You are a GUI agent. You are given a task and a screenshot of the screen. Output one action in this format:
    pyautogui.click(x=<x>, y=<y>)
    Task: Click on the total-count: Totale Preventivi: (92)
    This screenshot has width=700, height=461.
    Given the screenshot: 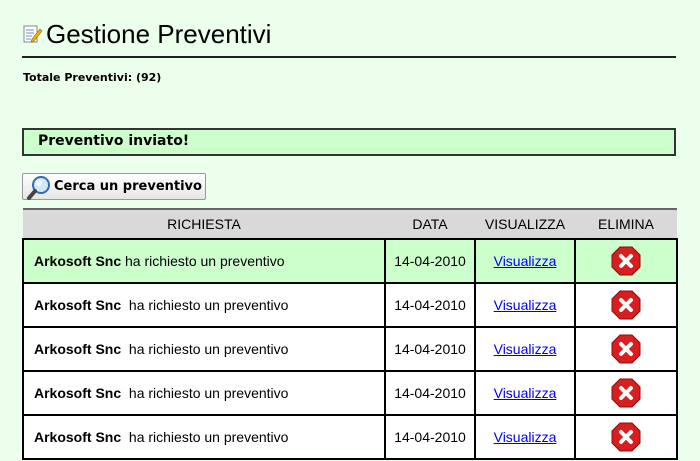 What is the action you would take?
    pyautogui.click(x=92, y=77)
    